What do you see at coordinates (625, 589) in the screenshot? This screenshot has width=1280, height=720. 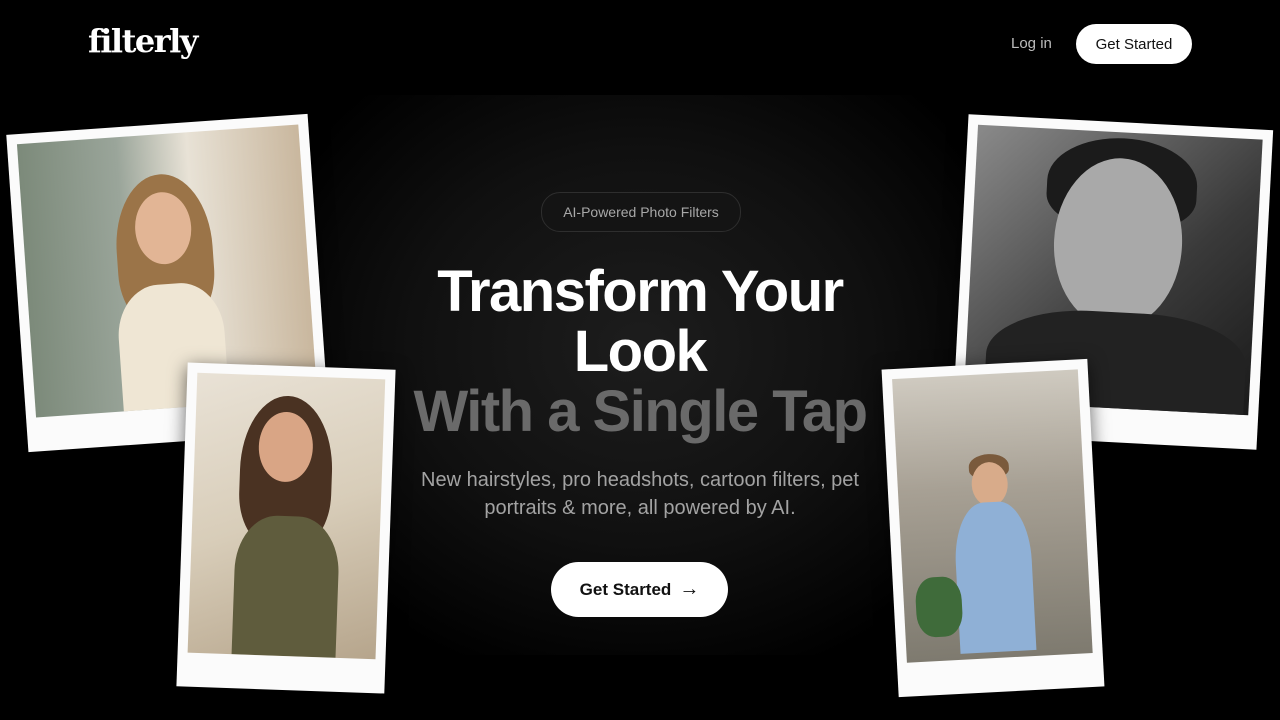 I see `hero-cta-label: Get Started` at bounding box center [625, 589].